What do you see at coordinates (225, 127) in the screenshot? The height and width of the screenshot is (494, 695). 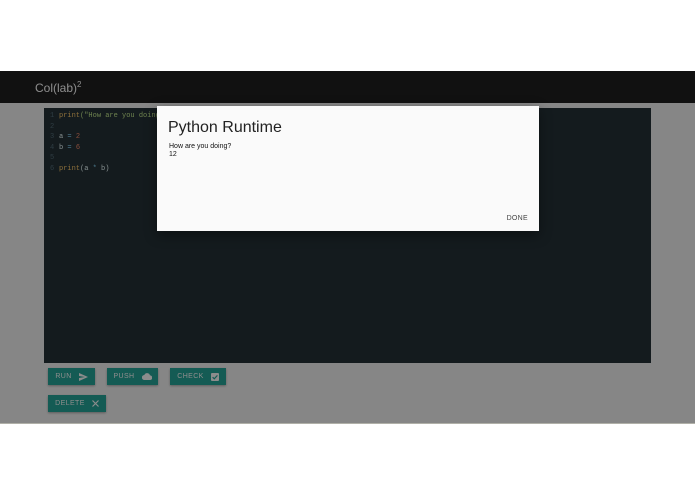 I see `dialog-title: Python Runtime` at bounding box center [225, 127].